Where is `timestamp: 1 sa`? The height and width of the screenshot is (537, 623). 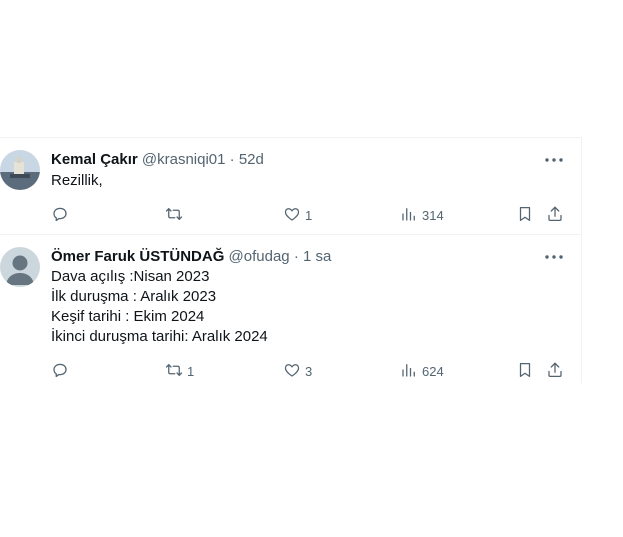 timestamp: 1 sa is located at coordinates (317, 256).